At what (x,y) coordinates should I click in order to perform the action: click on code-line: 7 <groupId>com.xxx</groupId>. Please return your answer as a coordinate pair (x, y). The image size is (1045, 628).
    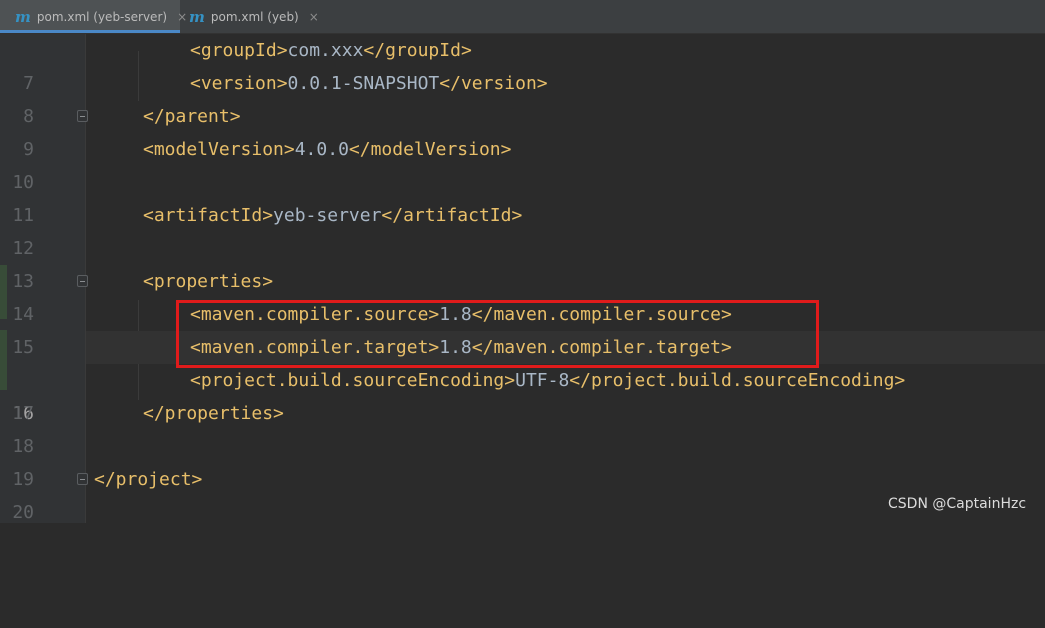
    Looking at the image, I should click on (522, 64).